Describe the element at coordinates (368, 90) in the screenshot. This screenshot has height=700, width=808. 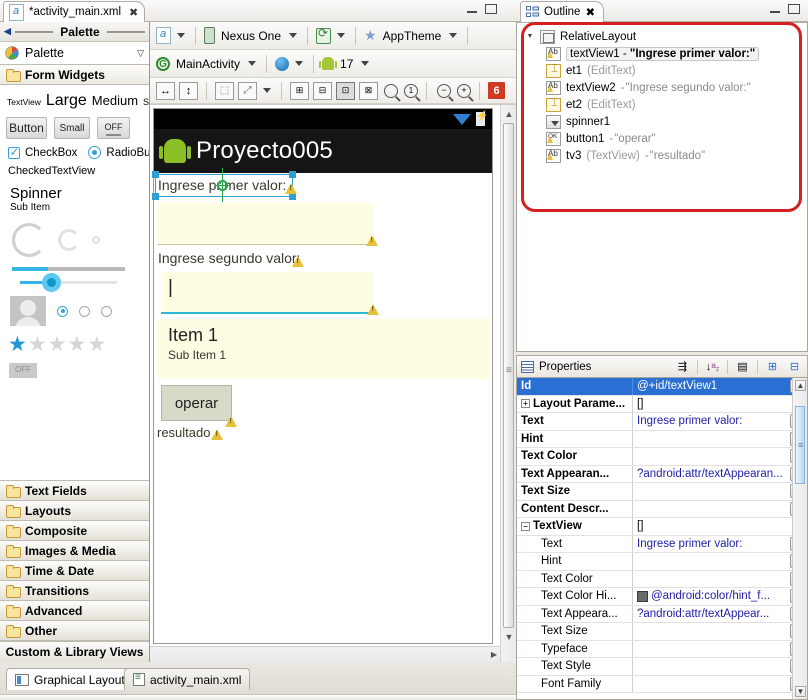
I see `change-layout-icon: ⊠` at that location.